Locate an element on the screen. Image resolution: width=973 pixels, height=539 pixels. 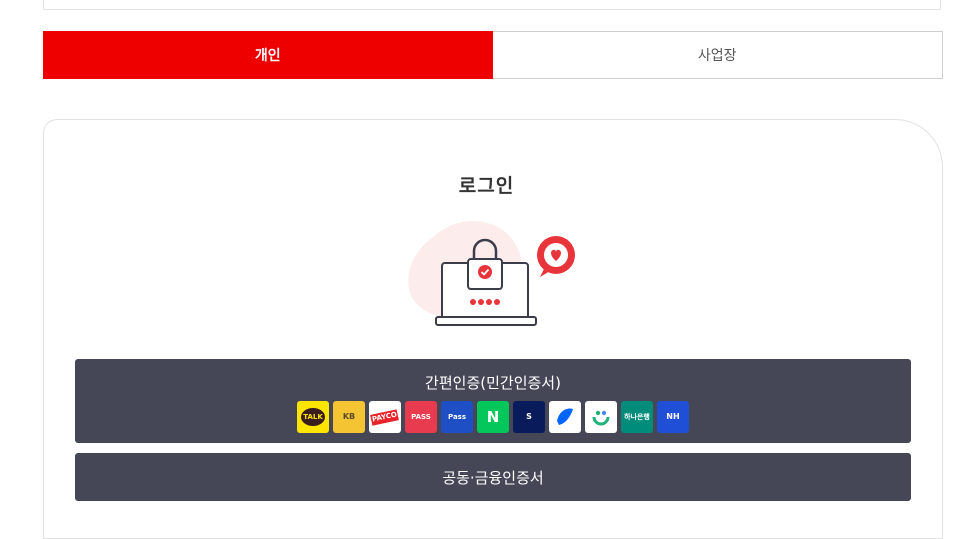
joint-cert-label: 공동·금융인증서 is located at coordinates (493, 477).